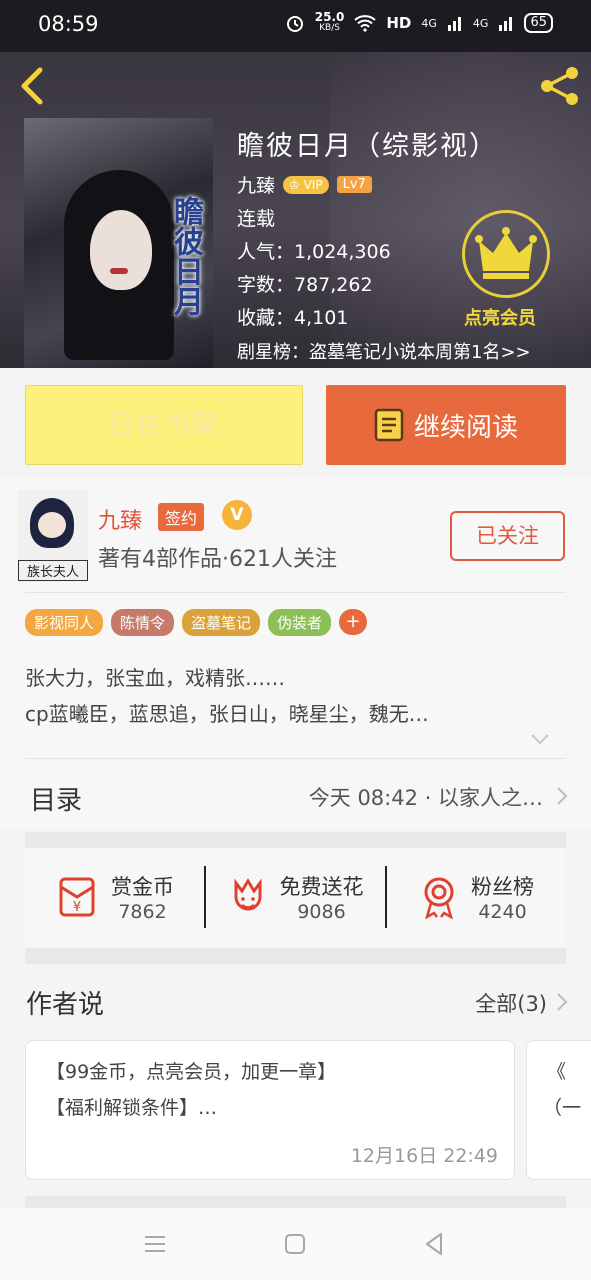 The width and height of the screenshot is (591, 1280). What do you see at coordinates (502, 912) in the screenshot?
I see `reward-fan-rank-count: 4240` at bounding box center [502, 912].